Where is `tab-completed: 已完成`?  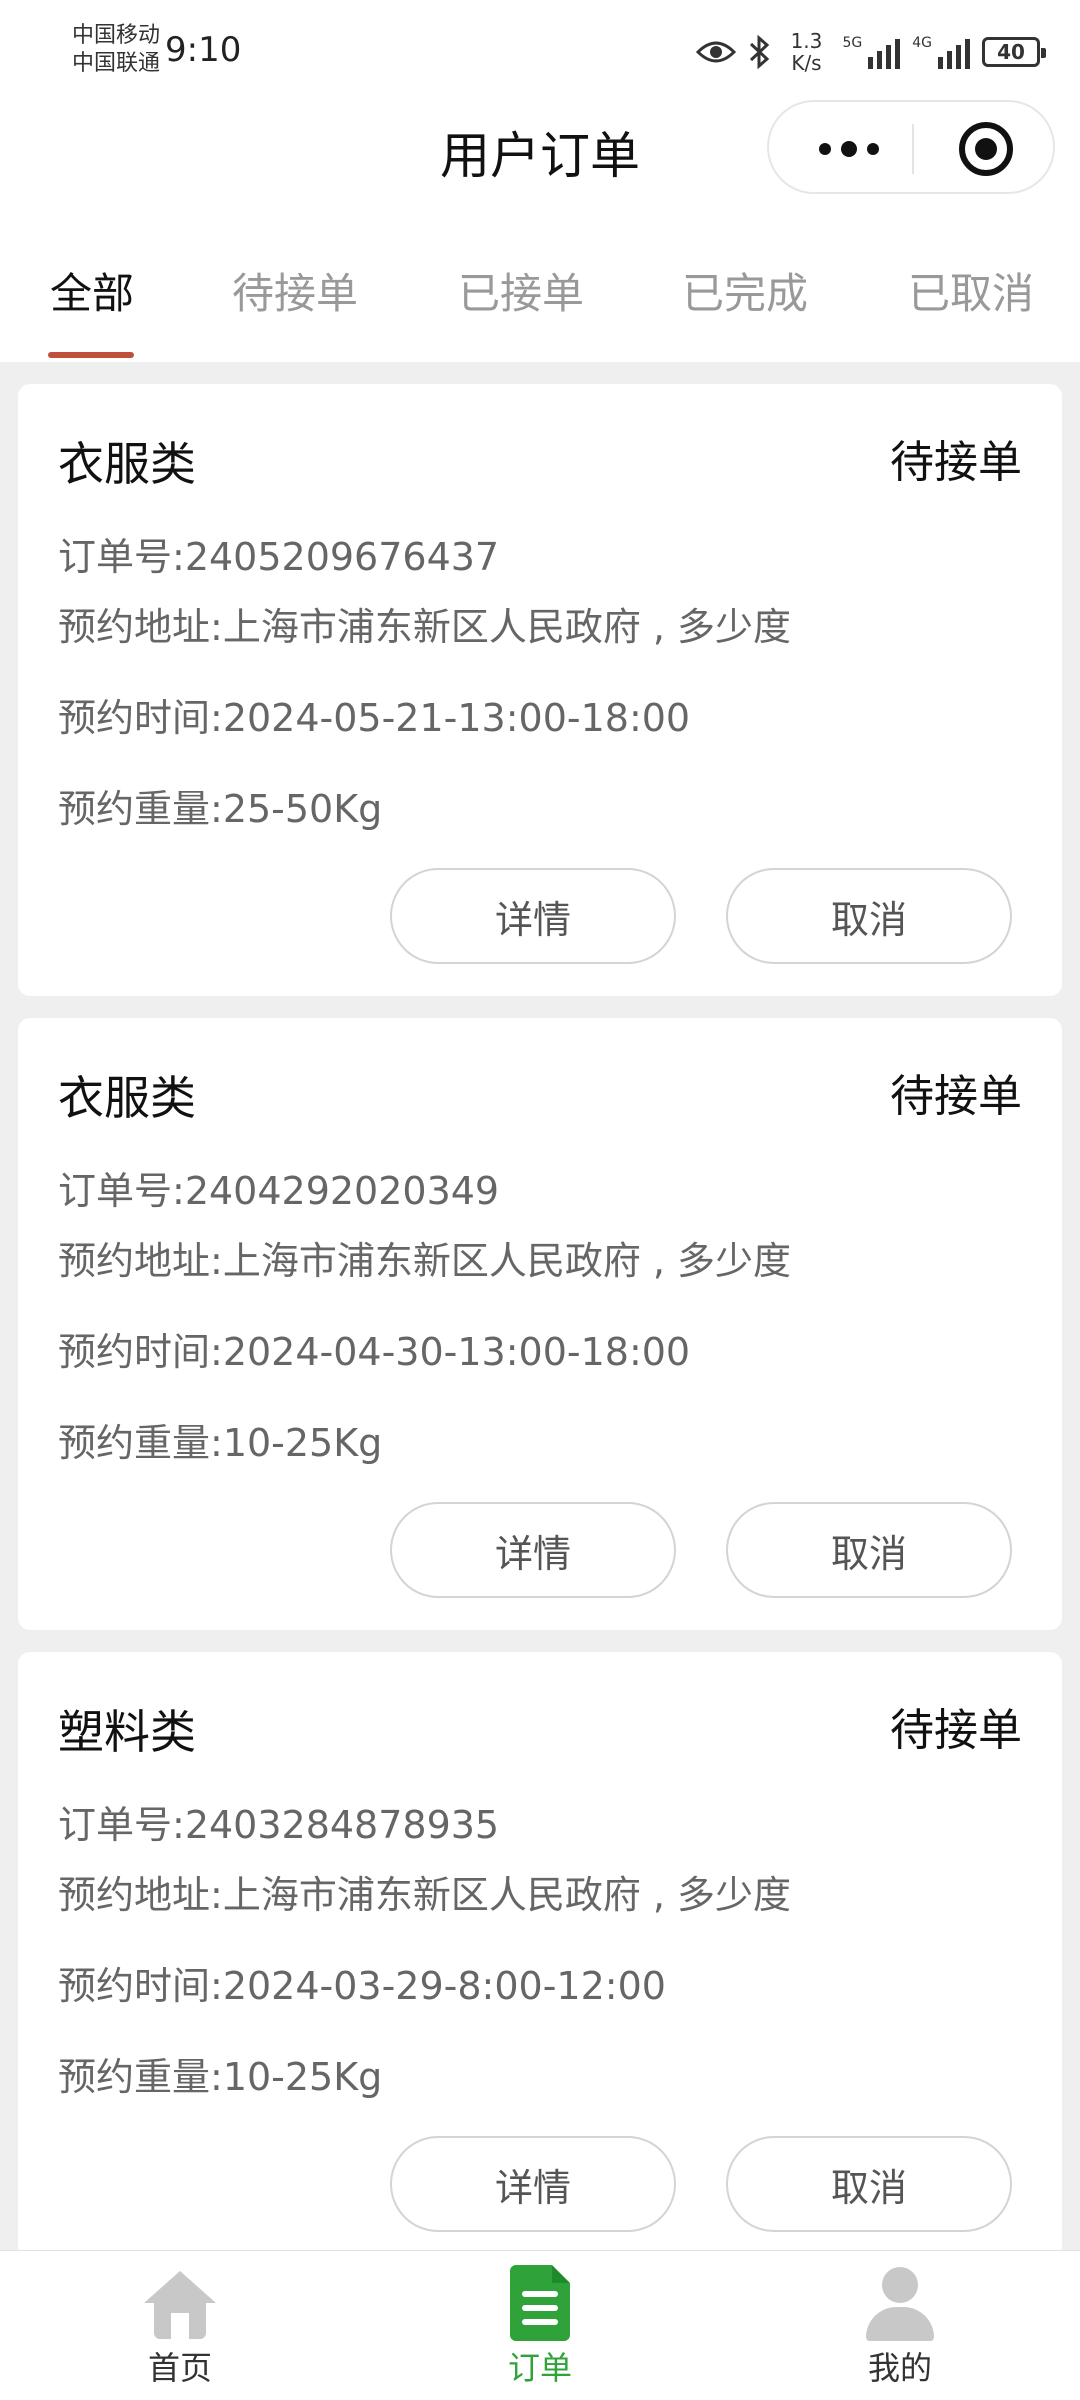 tab-completed: 已完成 is located at coordinates (745, 290).